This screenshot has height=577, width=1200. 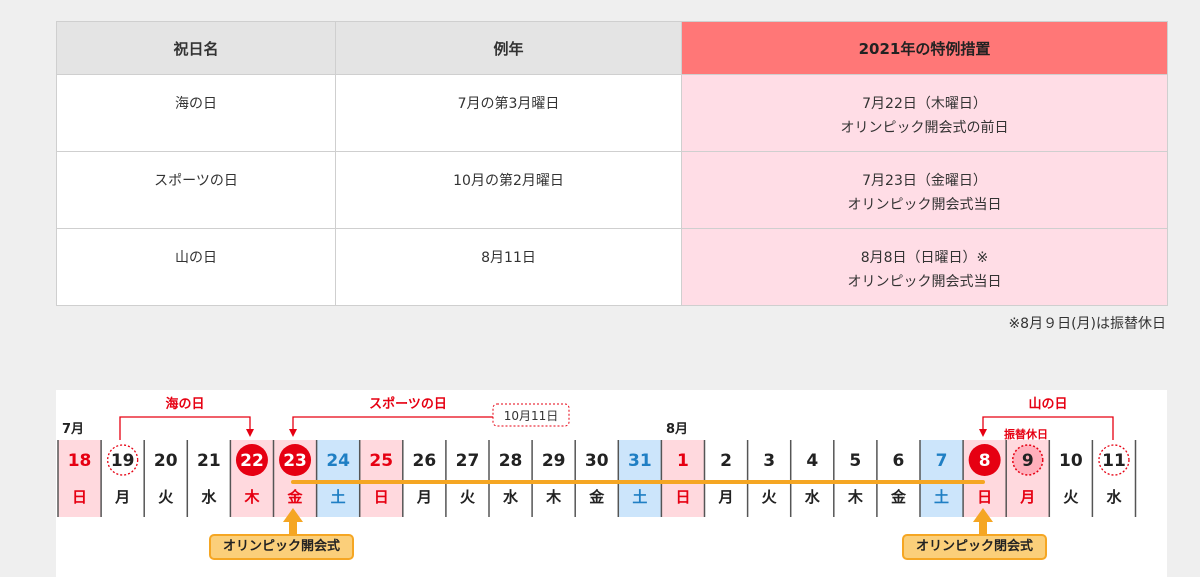 What do you see at coordinates (554, 461) in the screenshot?
I see `day-number: 29` at bounding box center [554, 461].